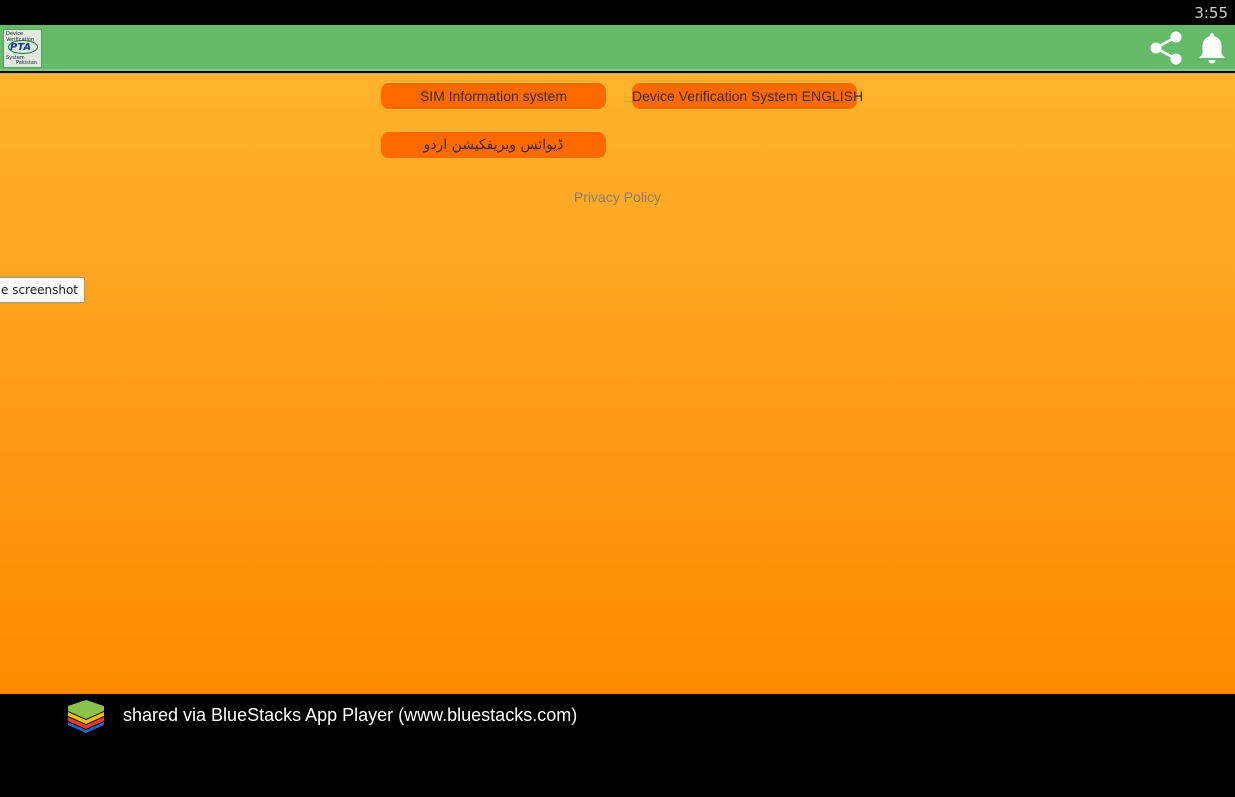 The width and height of the screenshot is (1235, 797). I want to click on bell-icon, so click(1212, 48).